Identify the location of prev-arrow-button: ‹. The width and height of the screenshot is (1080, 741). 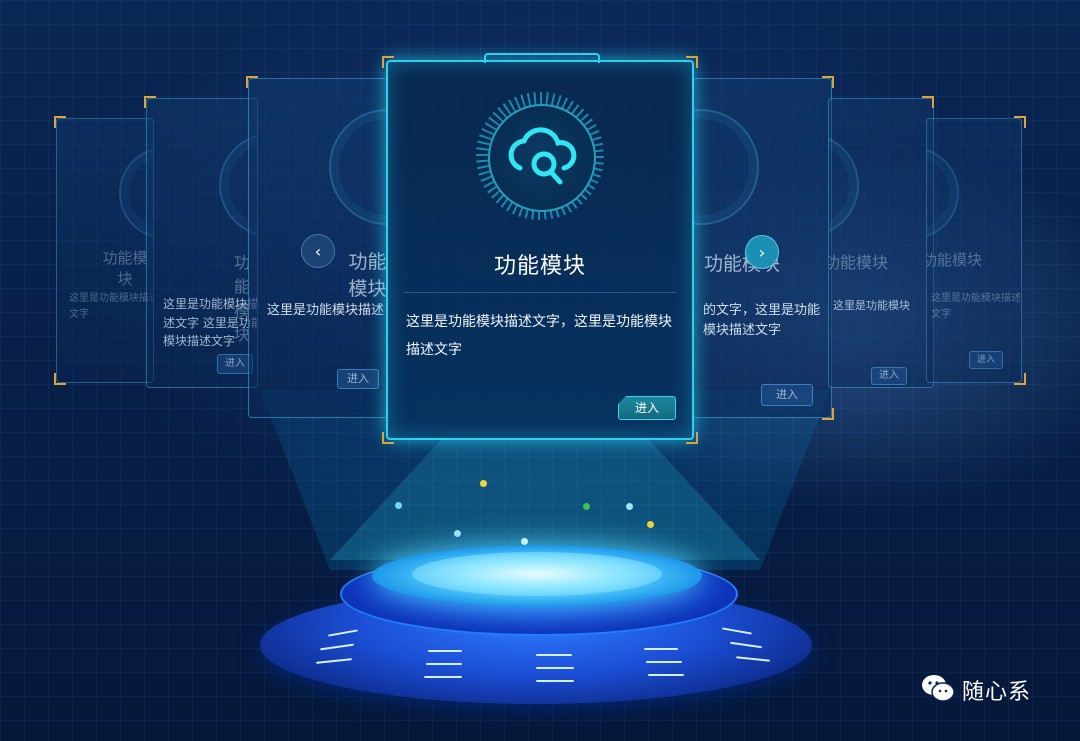
(318, 251).